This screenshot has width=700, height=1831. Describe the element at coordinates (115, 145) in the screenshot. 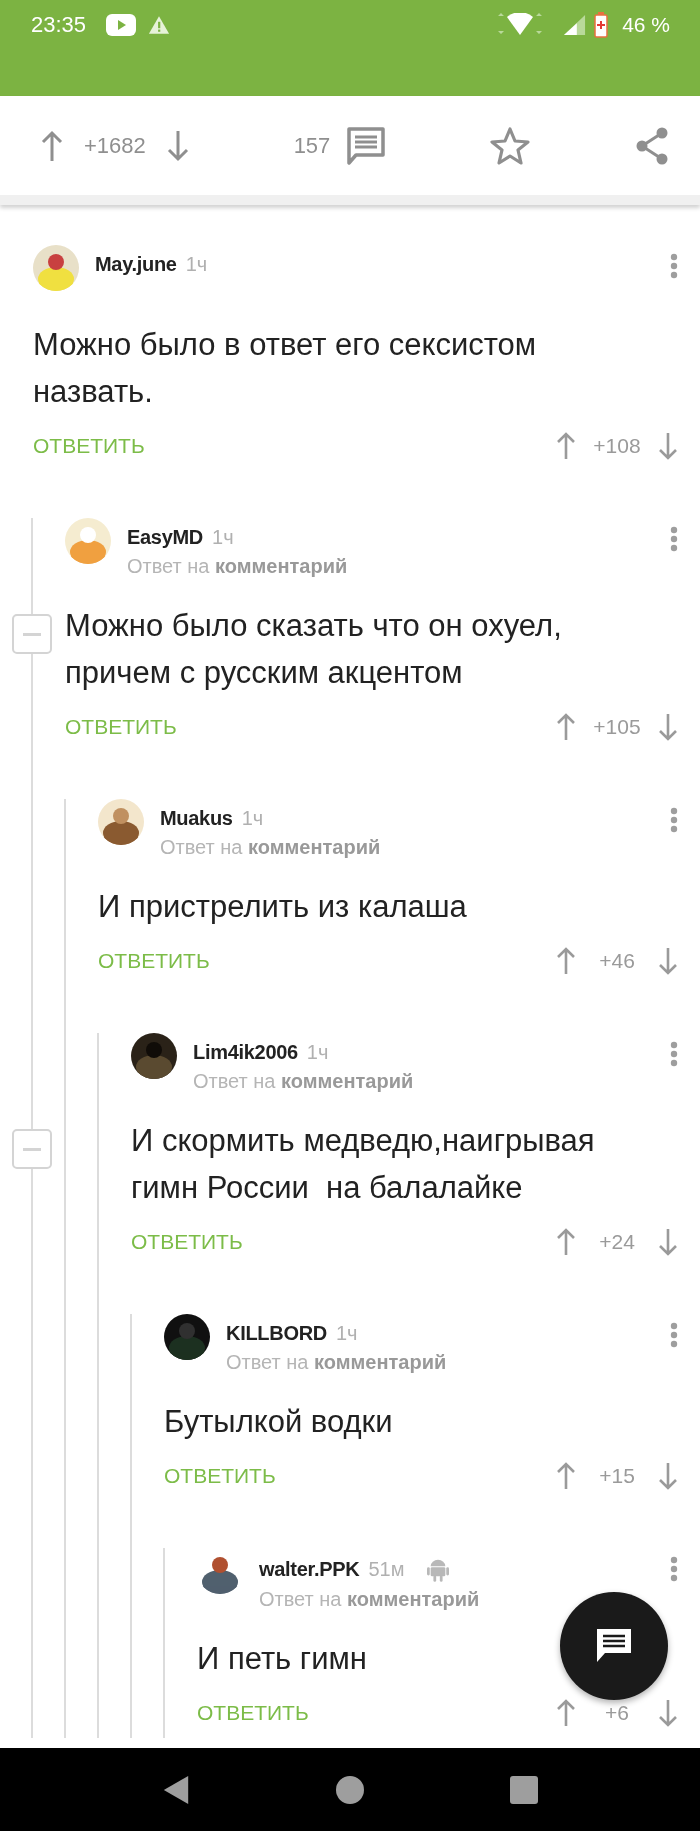

I see `post-rating: +1682` at that location.